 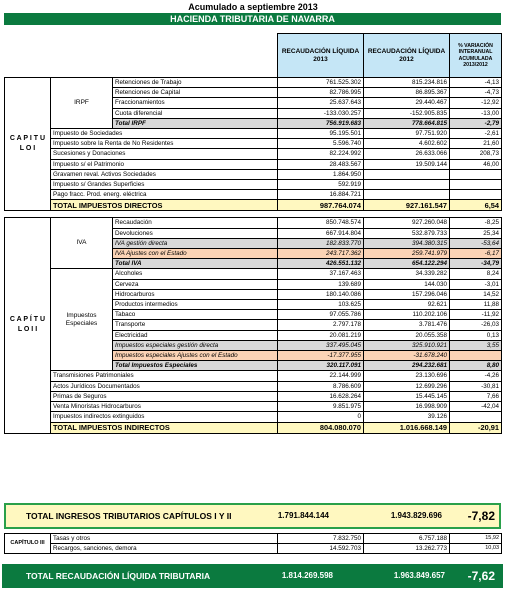 I want to click on variation-value: 6,54, so click(x=475, y=205).